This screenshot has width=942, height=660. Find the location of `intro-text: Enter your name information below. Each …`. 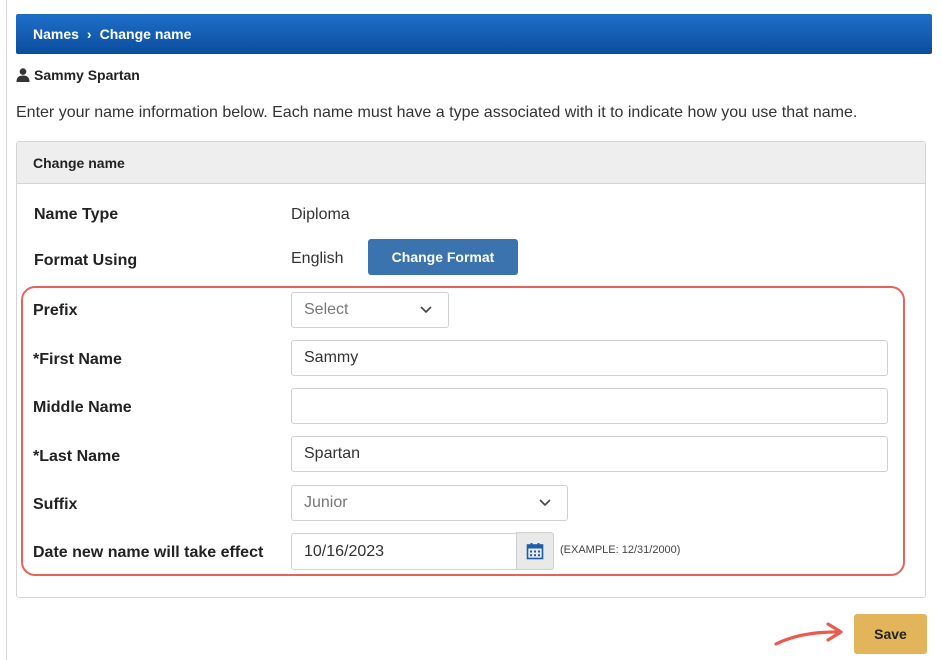

intro-text: Enter your name information below. Each … is located at coordinates (437, 112).